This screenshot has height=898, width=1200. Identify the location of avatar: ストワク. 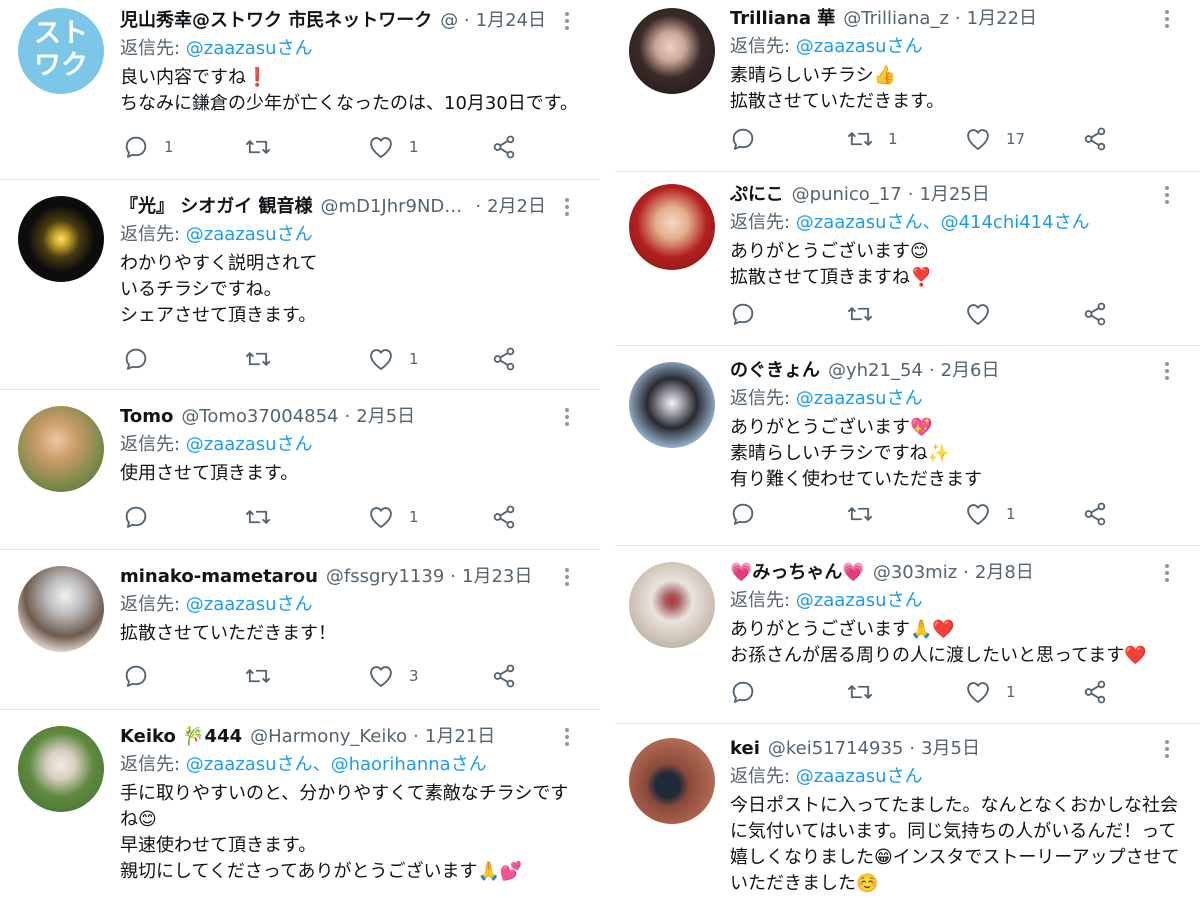
(61, 51).